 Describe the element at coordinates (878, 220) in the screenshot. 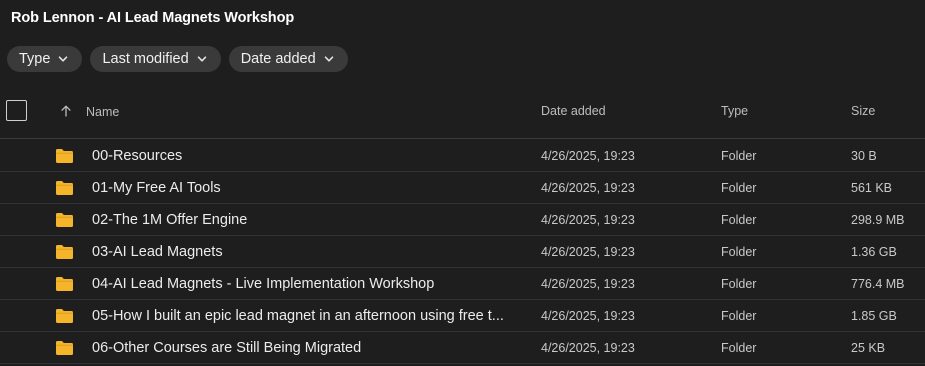

I see `row-size: 298.9 MB` at that location.